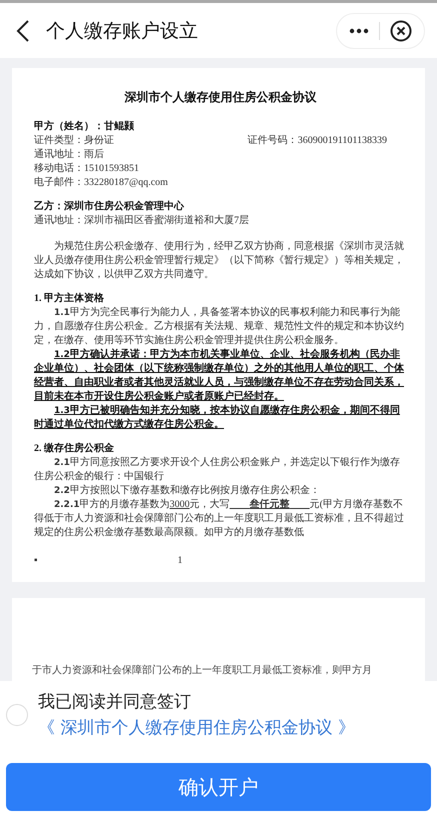 Image resolution: width=437 pixels, height=826 pixels. I want to click on clause-paragraph: 1.2甲方确认并承诺：甲方为本市机关事业单位、企业、社会服务机构（民办非企业单位）、社会团体（以下统称强制缴存单位）之外的其他用人单位的职工、个体经营者、自由职业者或者其他灵活就业人员，与强制缴存单位不存在劳动合同关系，目前未在本市开设住房公积金账户或者原账户已经封存。, so click(219, 376).